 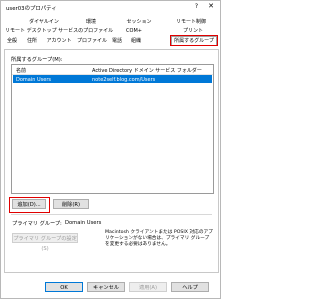 I want to click on tab-com-plus: COM+, so click(x=134, y=31).